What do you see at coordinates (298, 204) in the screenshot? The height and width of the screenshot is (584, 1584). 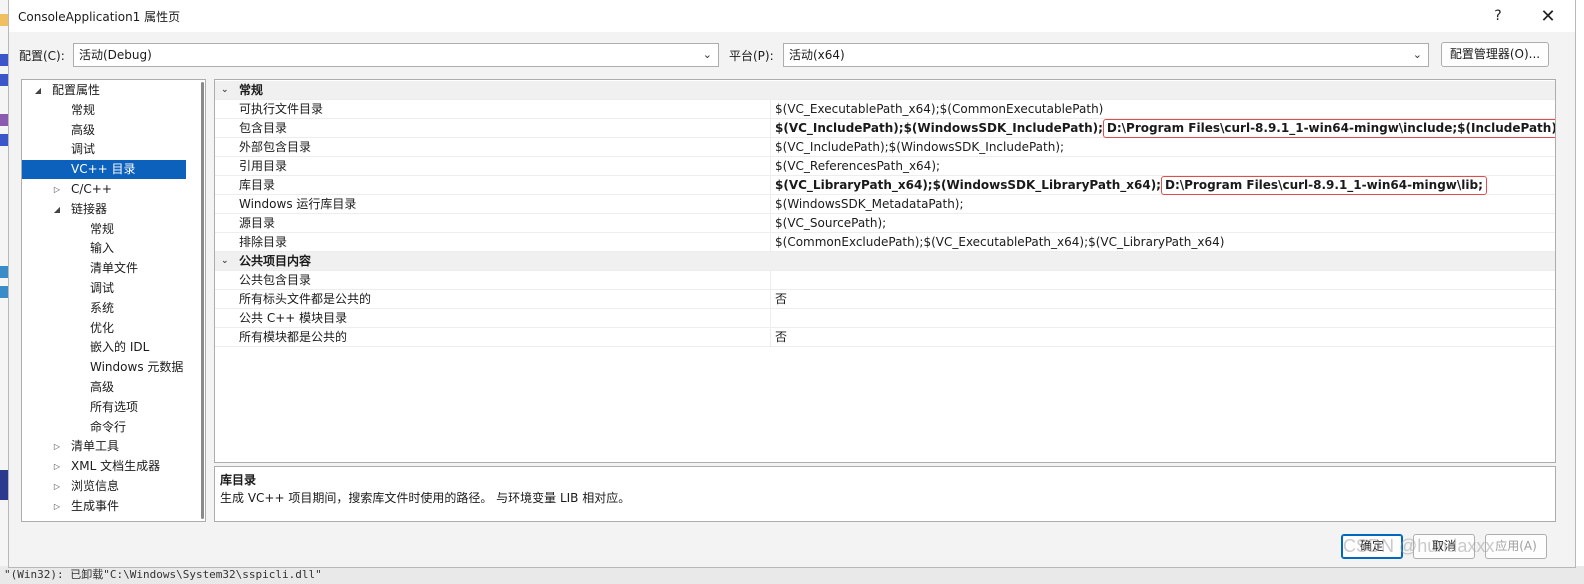 I see `property-name: Windows 运行库目录` at bounding box center [298, 204].